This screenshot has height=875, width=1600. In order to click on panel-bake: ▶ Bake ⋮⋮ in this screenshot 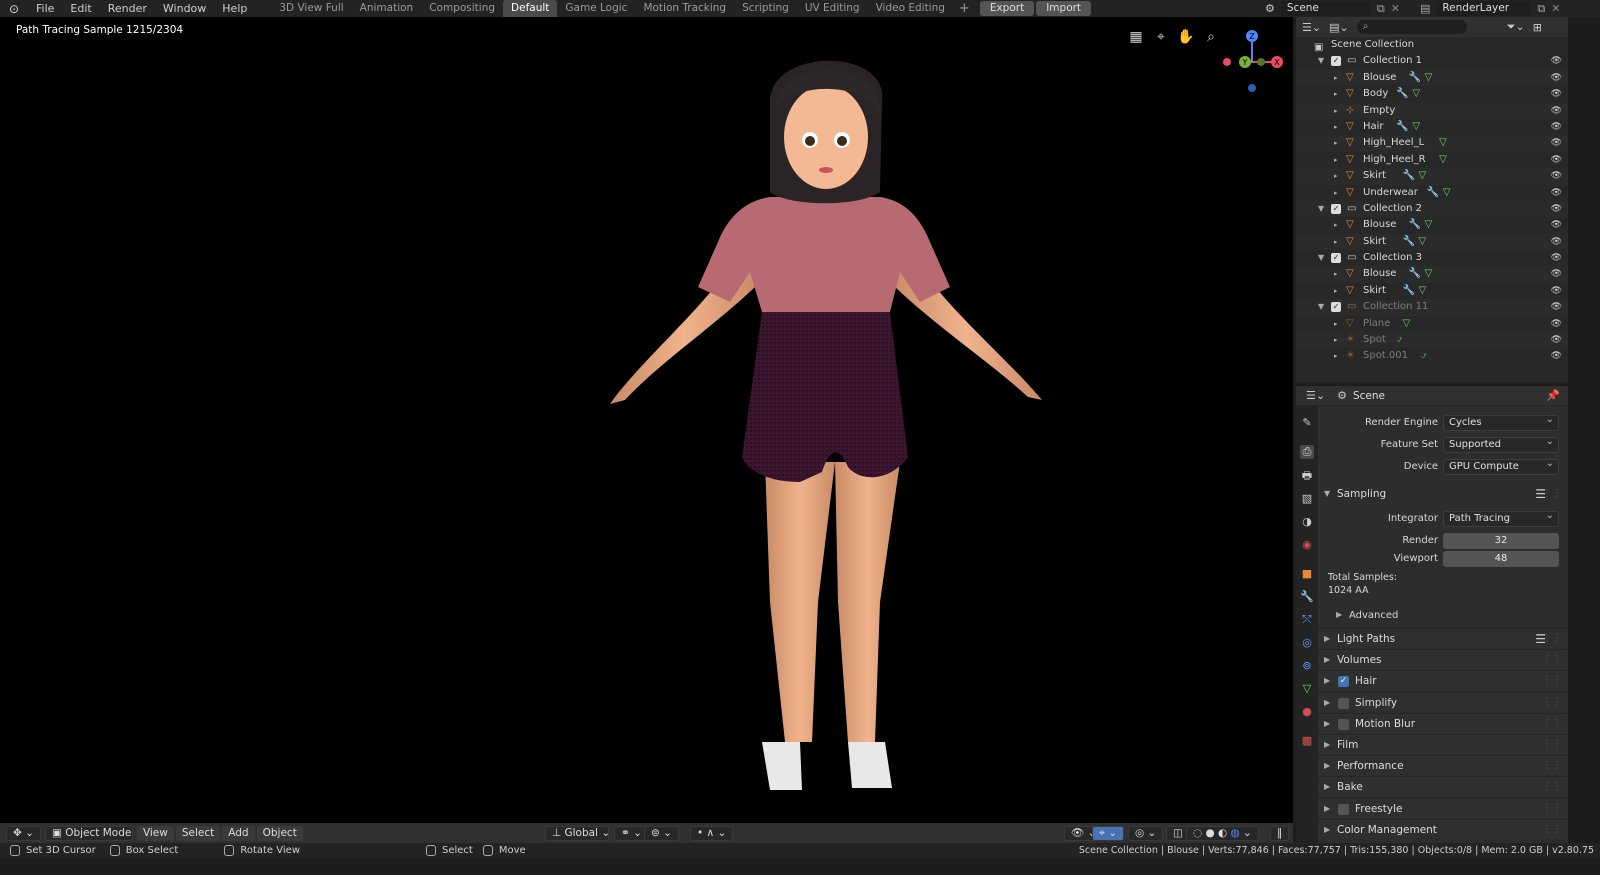, I will do `click(1443, 786)`.